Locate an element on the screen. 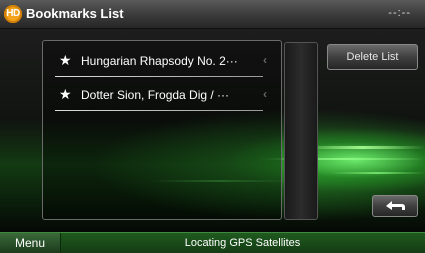  delete-list-button: Delete List is located at coordinates (372, 57).